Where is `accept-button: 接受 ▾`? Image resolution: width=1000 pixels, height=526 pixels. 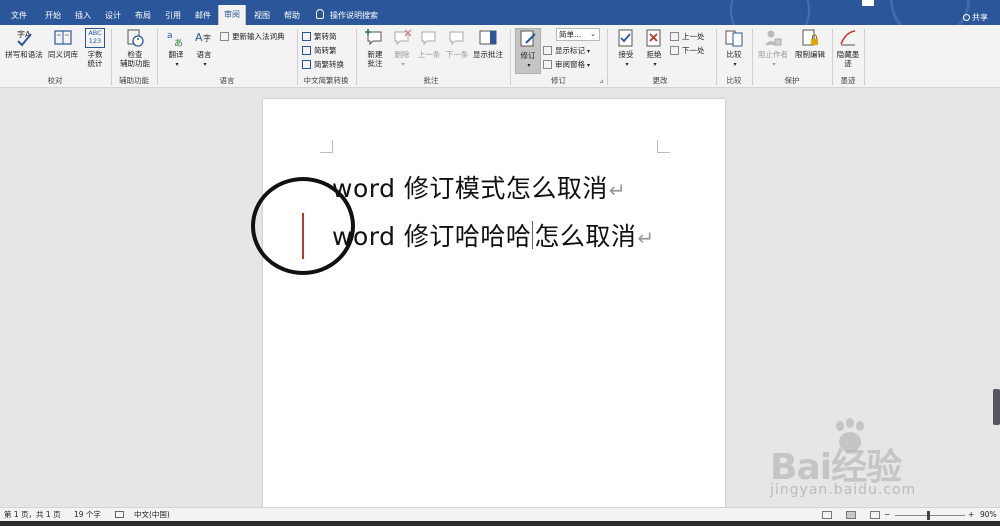
accept-button: 接受 ▾ is located at coordinates (626, 48).